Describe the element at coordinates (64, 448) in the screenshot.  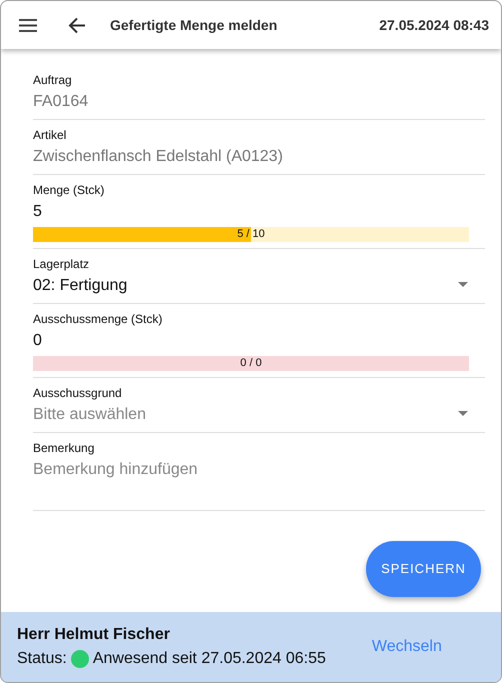
I see `field-label: Bemerkung` at that location.